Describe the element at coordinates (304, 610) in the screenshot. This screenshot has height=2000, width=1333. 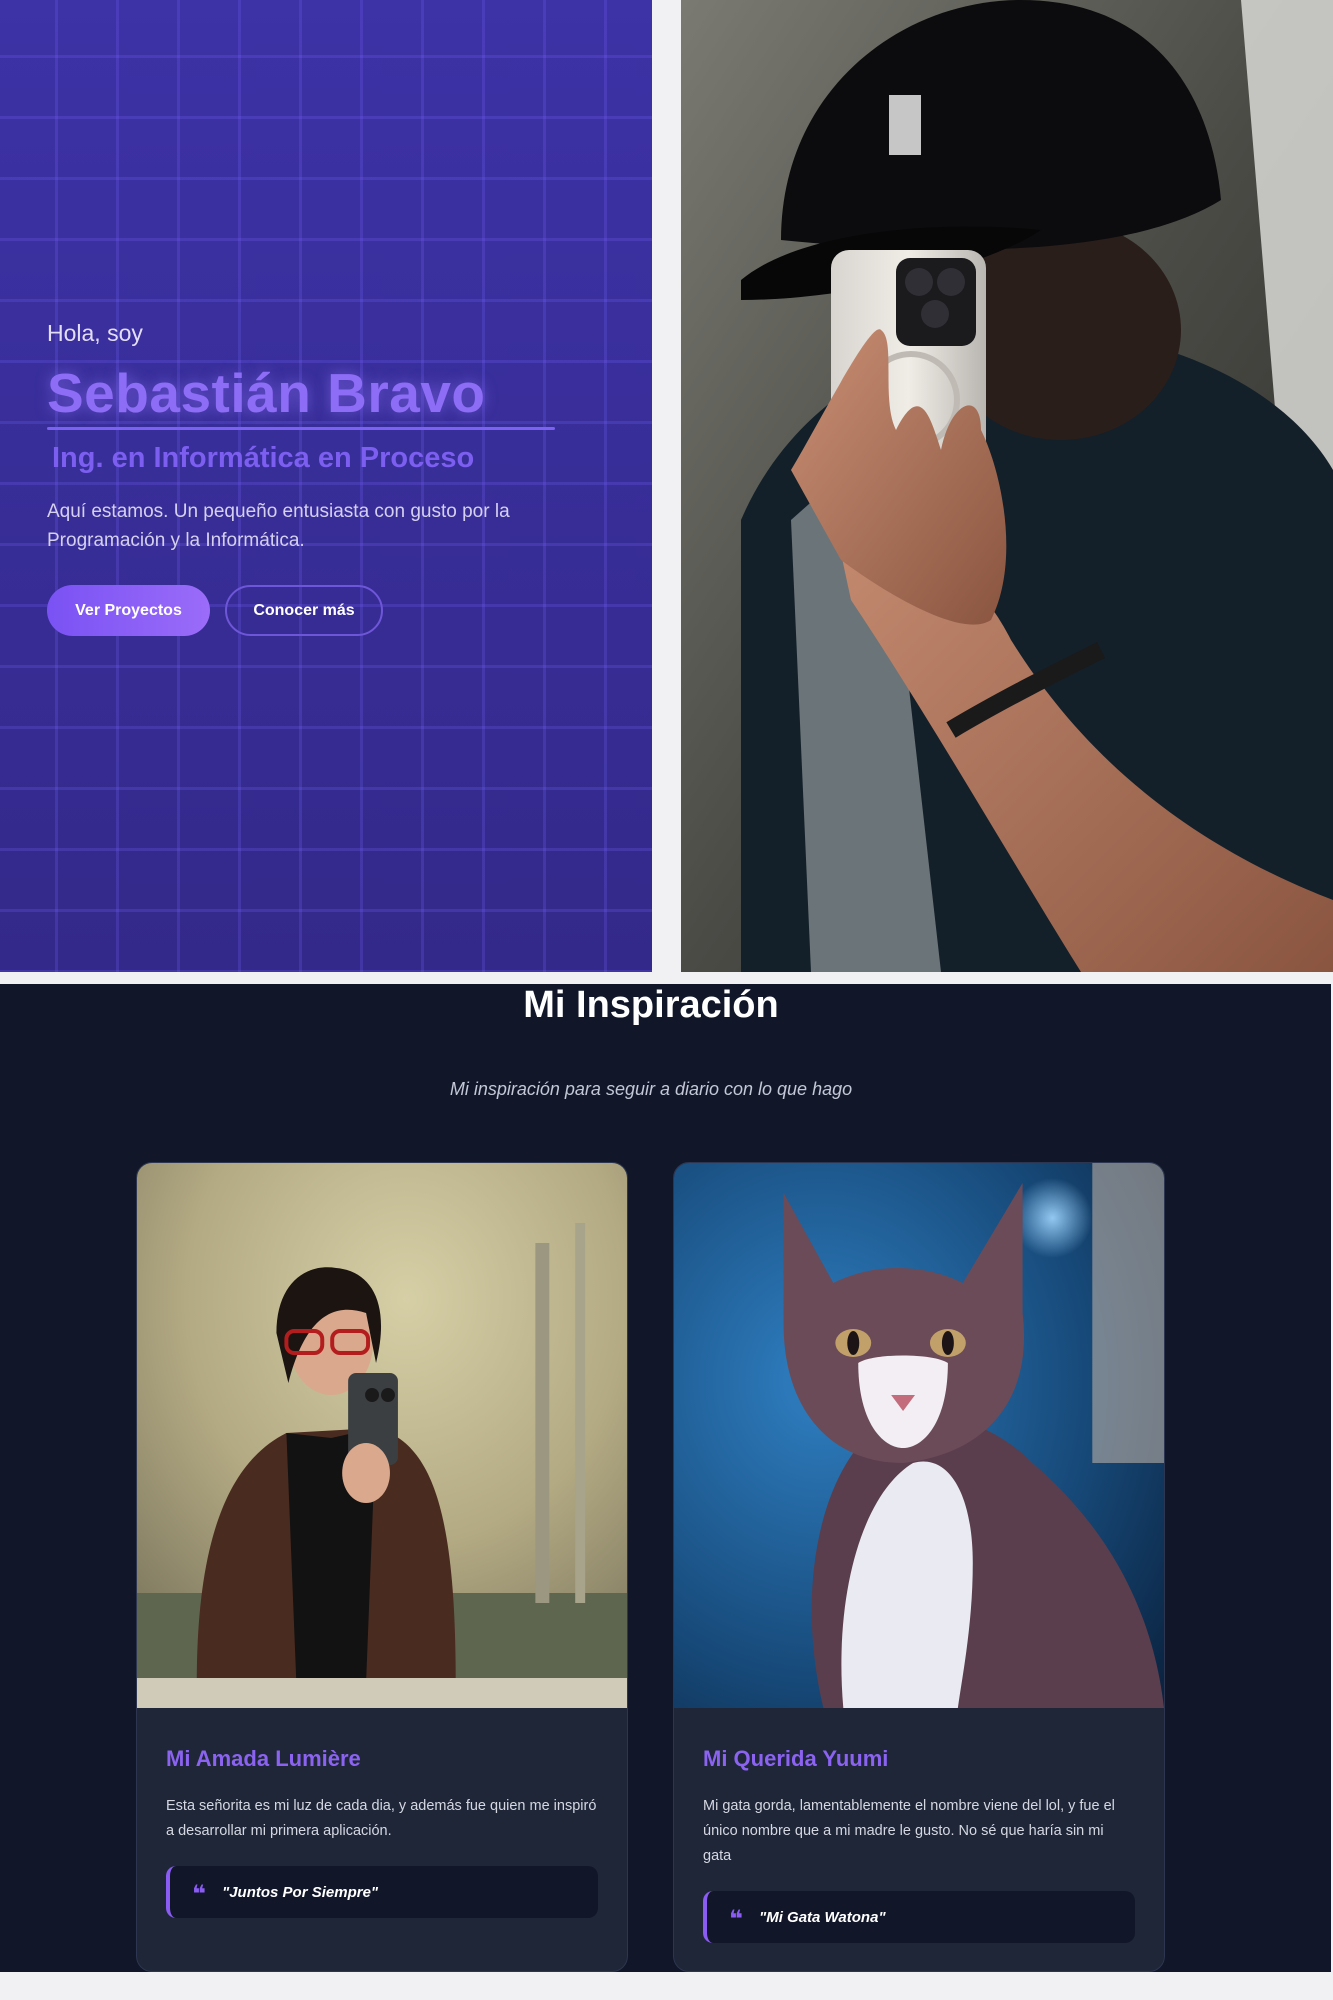
I see `learn-more-button: Conocer más` at that location.